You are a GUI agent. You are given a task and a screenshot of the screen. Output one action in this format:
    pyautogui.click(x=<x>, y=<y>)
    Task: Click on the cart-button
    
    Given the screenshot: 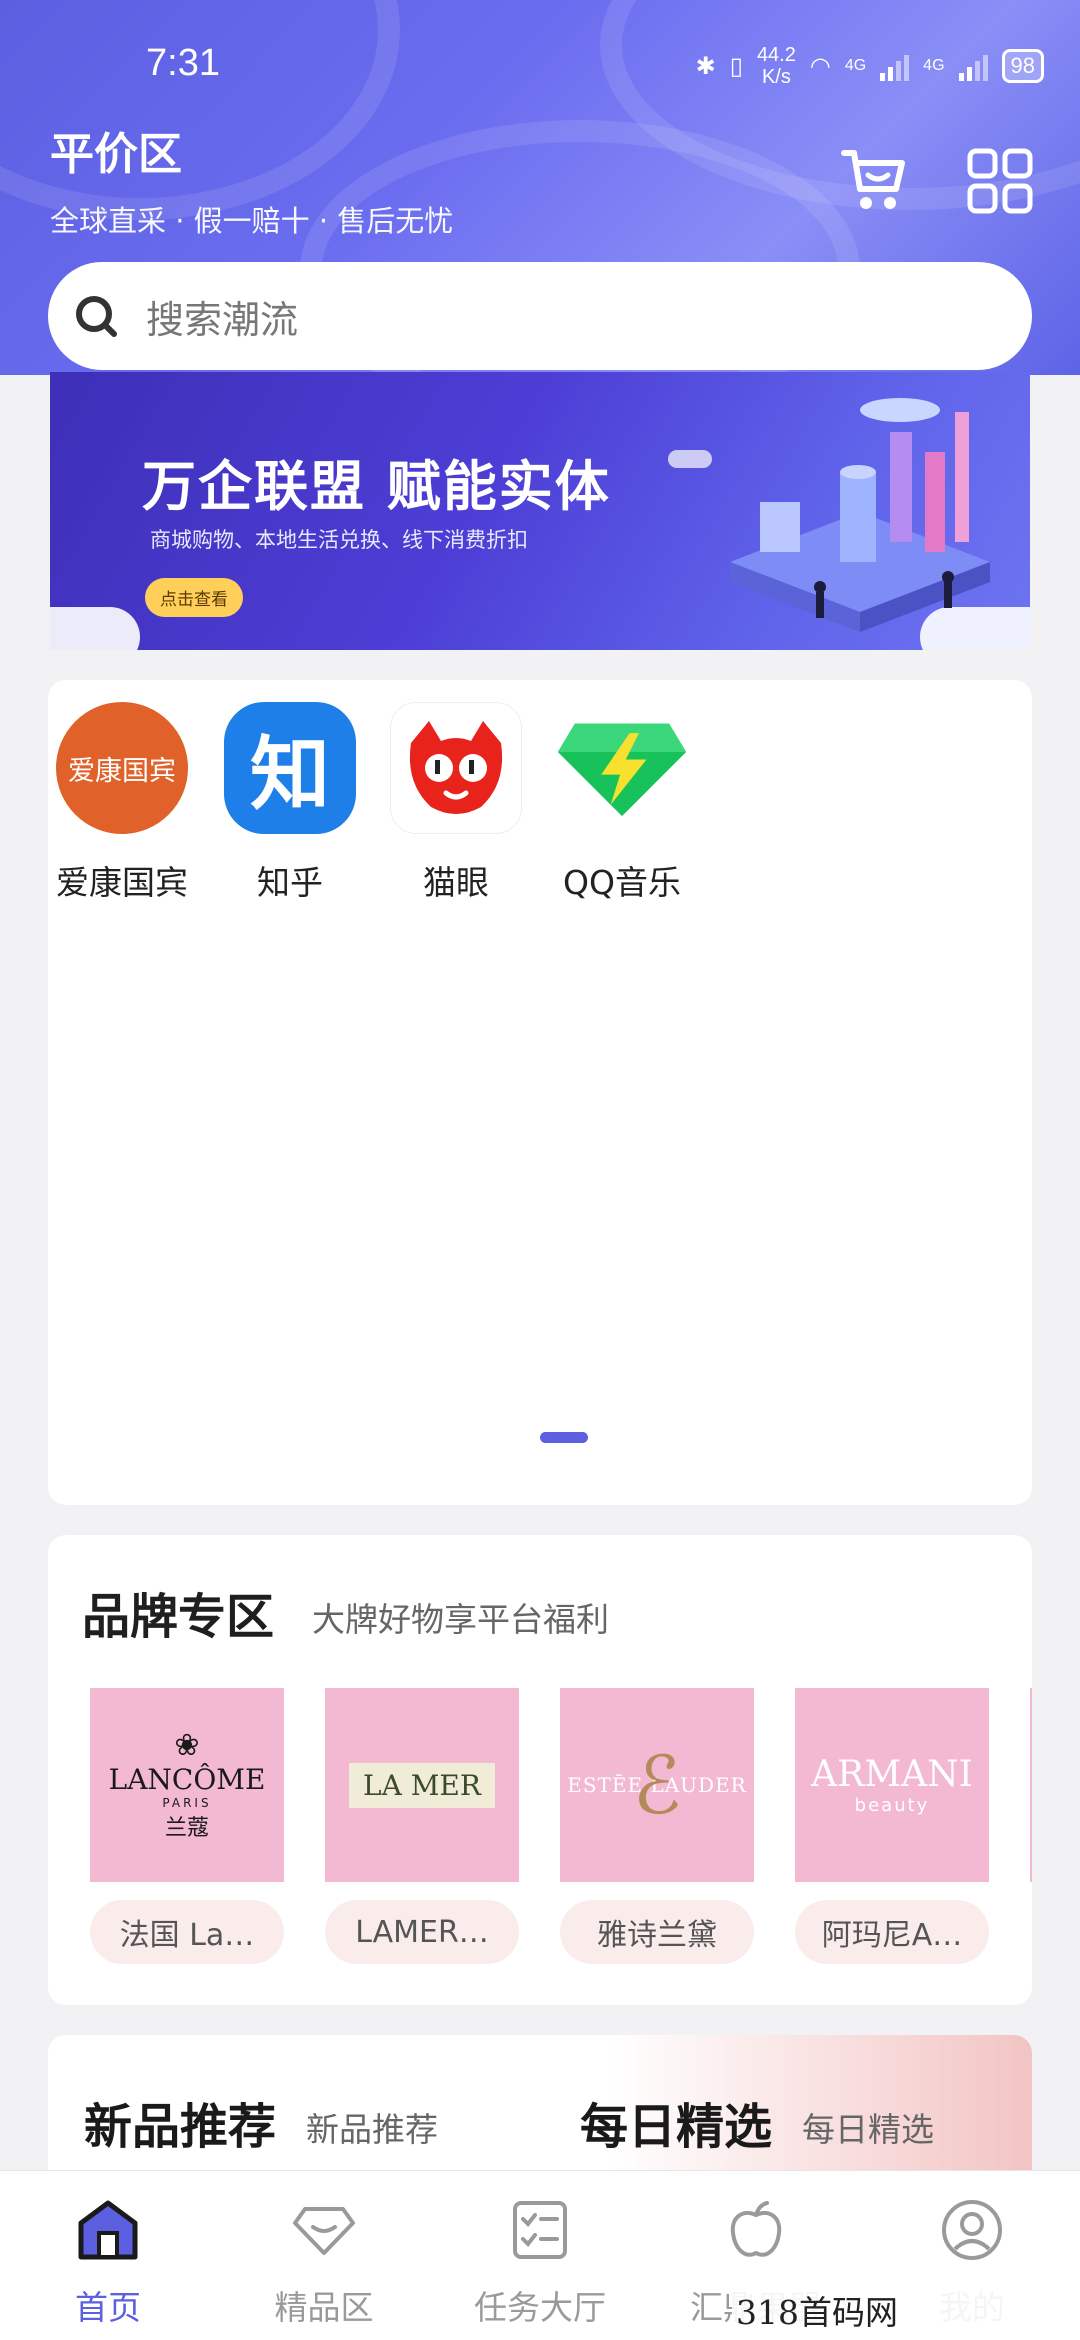 What is the action you would take?
    pyautogui.click(x=874, y=180)
    